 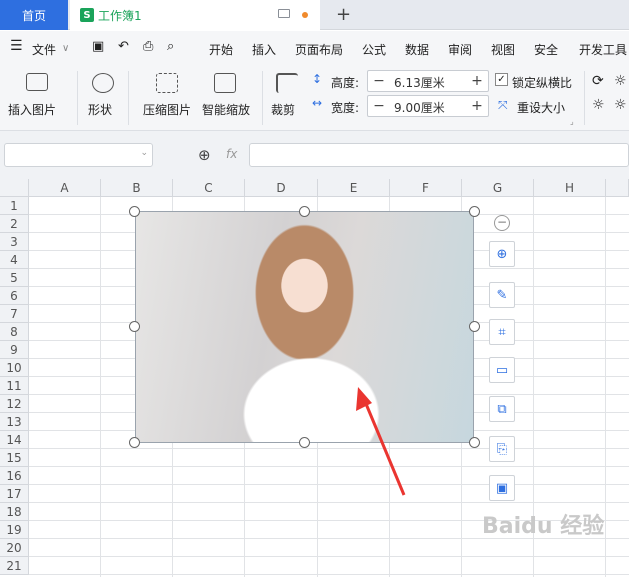 I want to click on height-input: − 6.13厘米 +, so click(x=428, y=81).